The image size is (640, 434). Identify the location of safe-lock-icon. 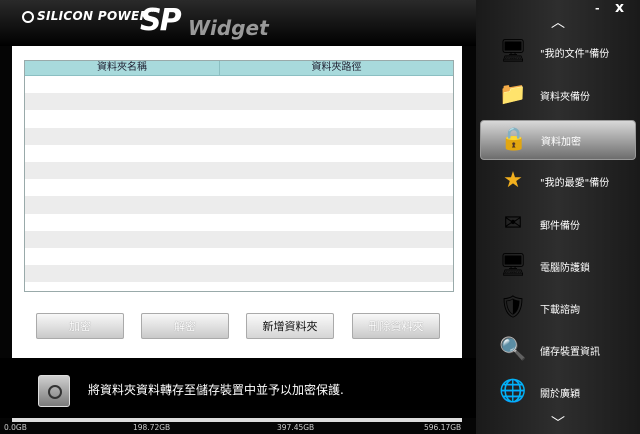
(54, 391).